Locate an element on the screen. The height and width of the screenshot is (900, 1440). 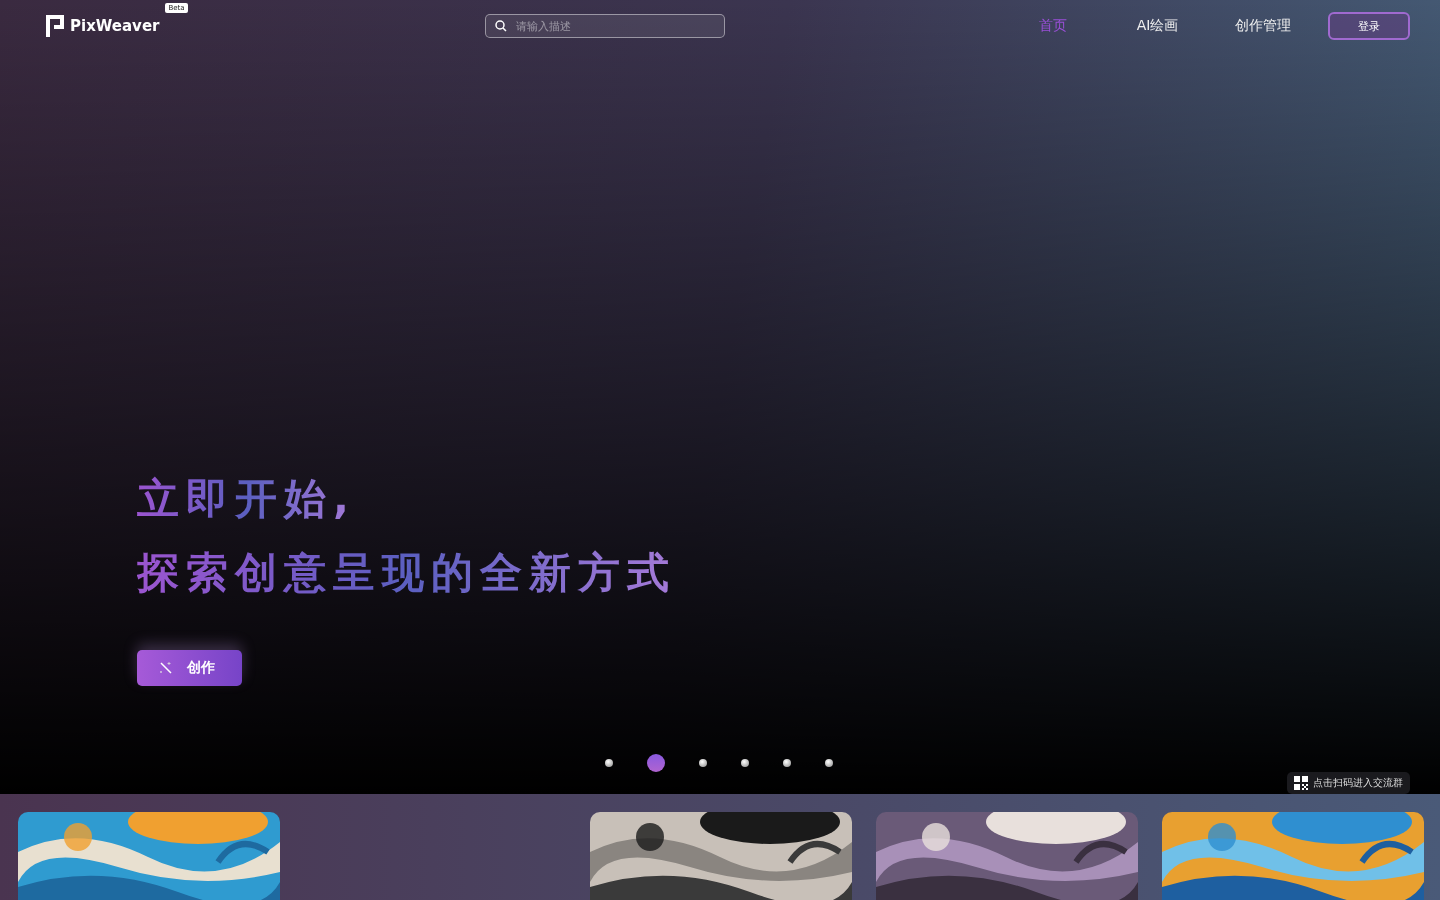
logo-icon is located at coordinates (55, 26).